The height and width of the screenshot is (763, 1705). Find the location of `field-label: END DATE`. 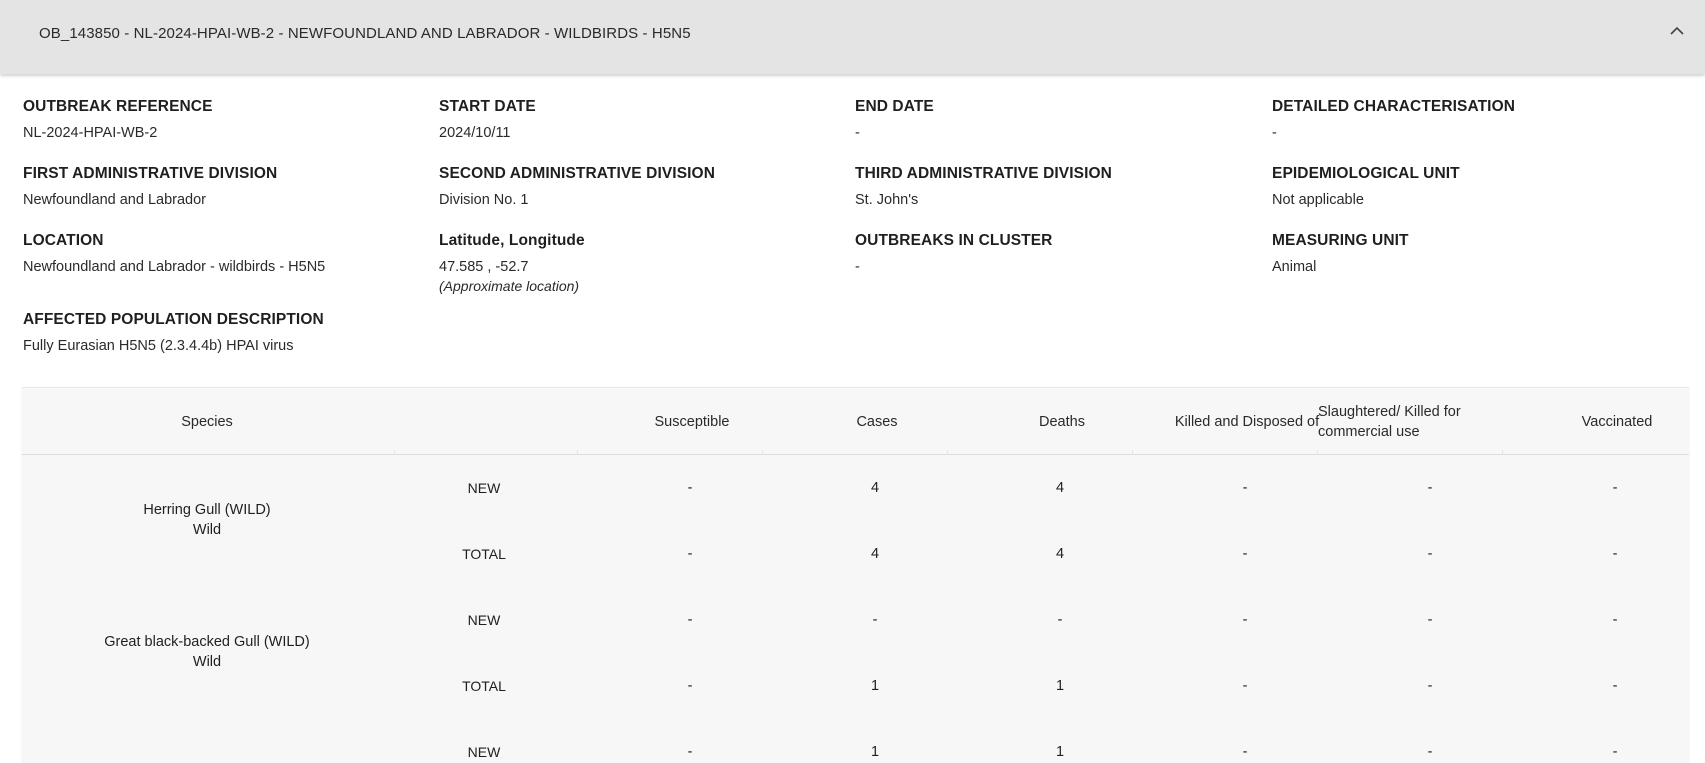

field-label: END DATE is located at coordinates (894, 106).